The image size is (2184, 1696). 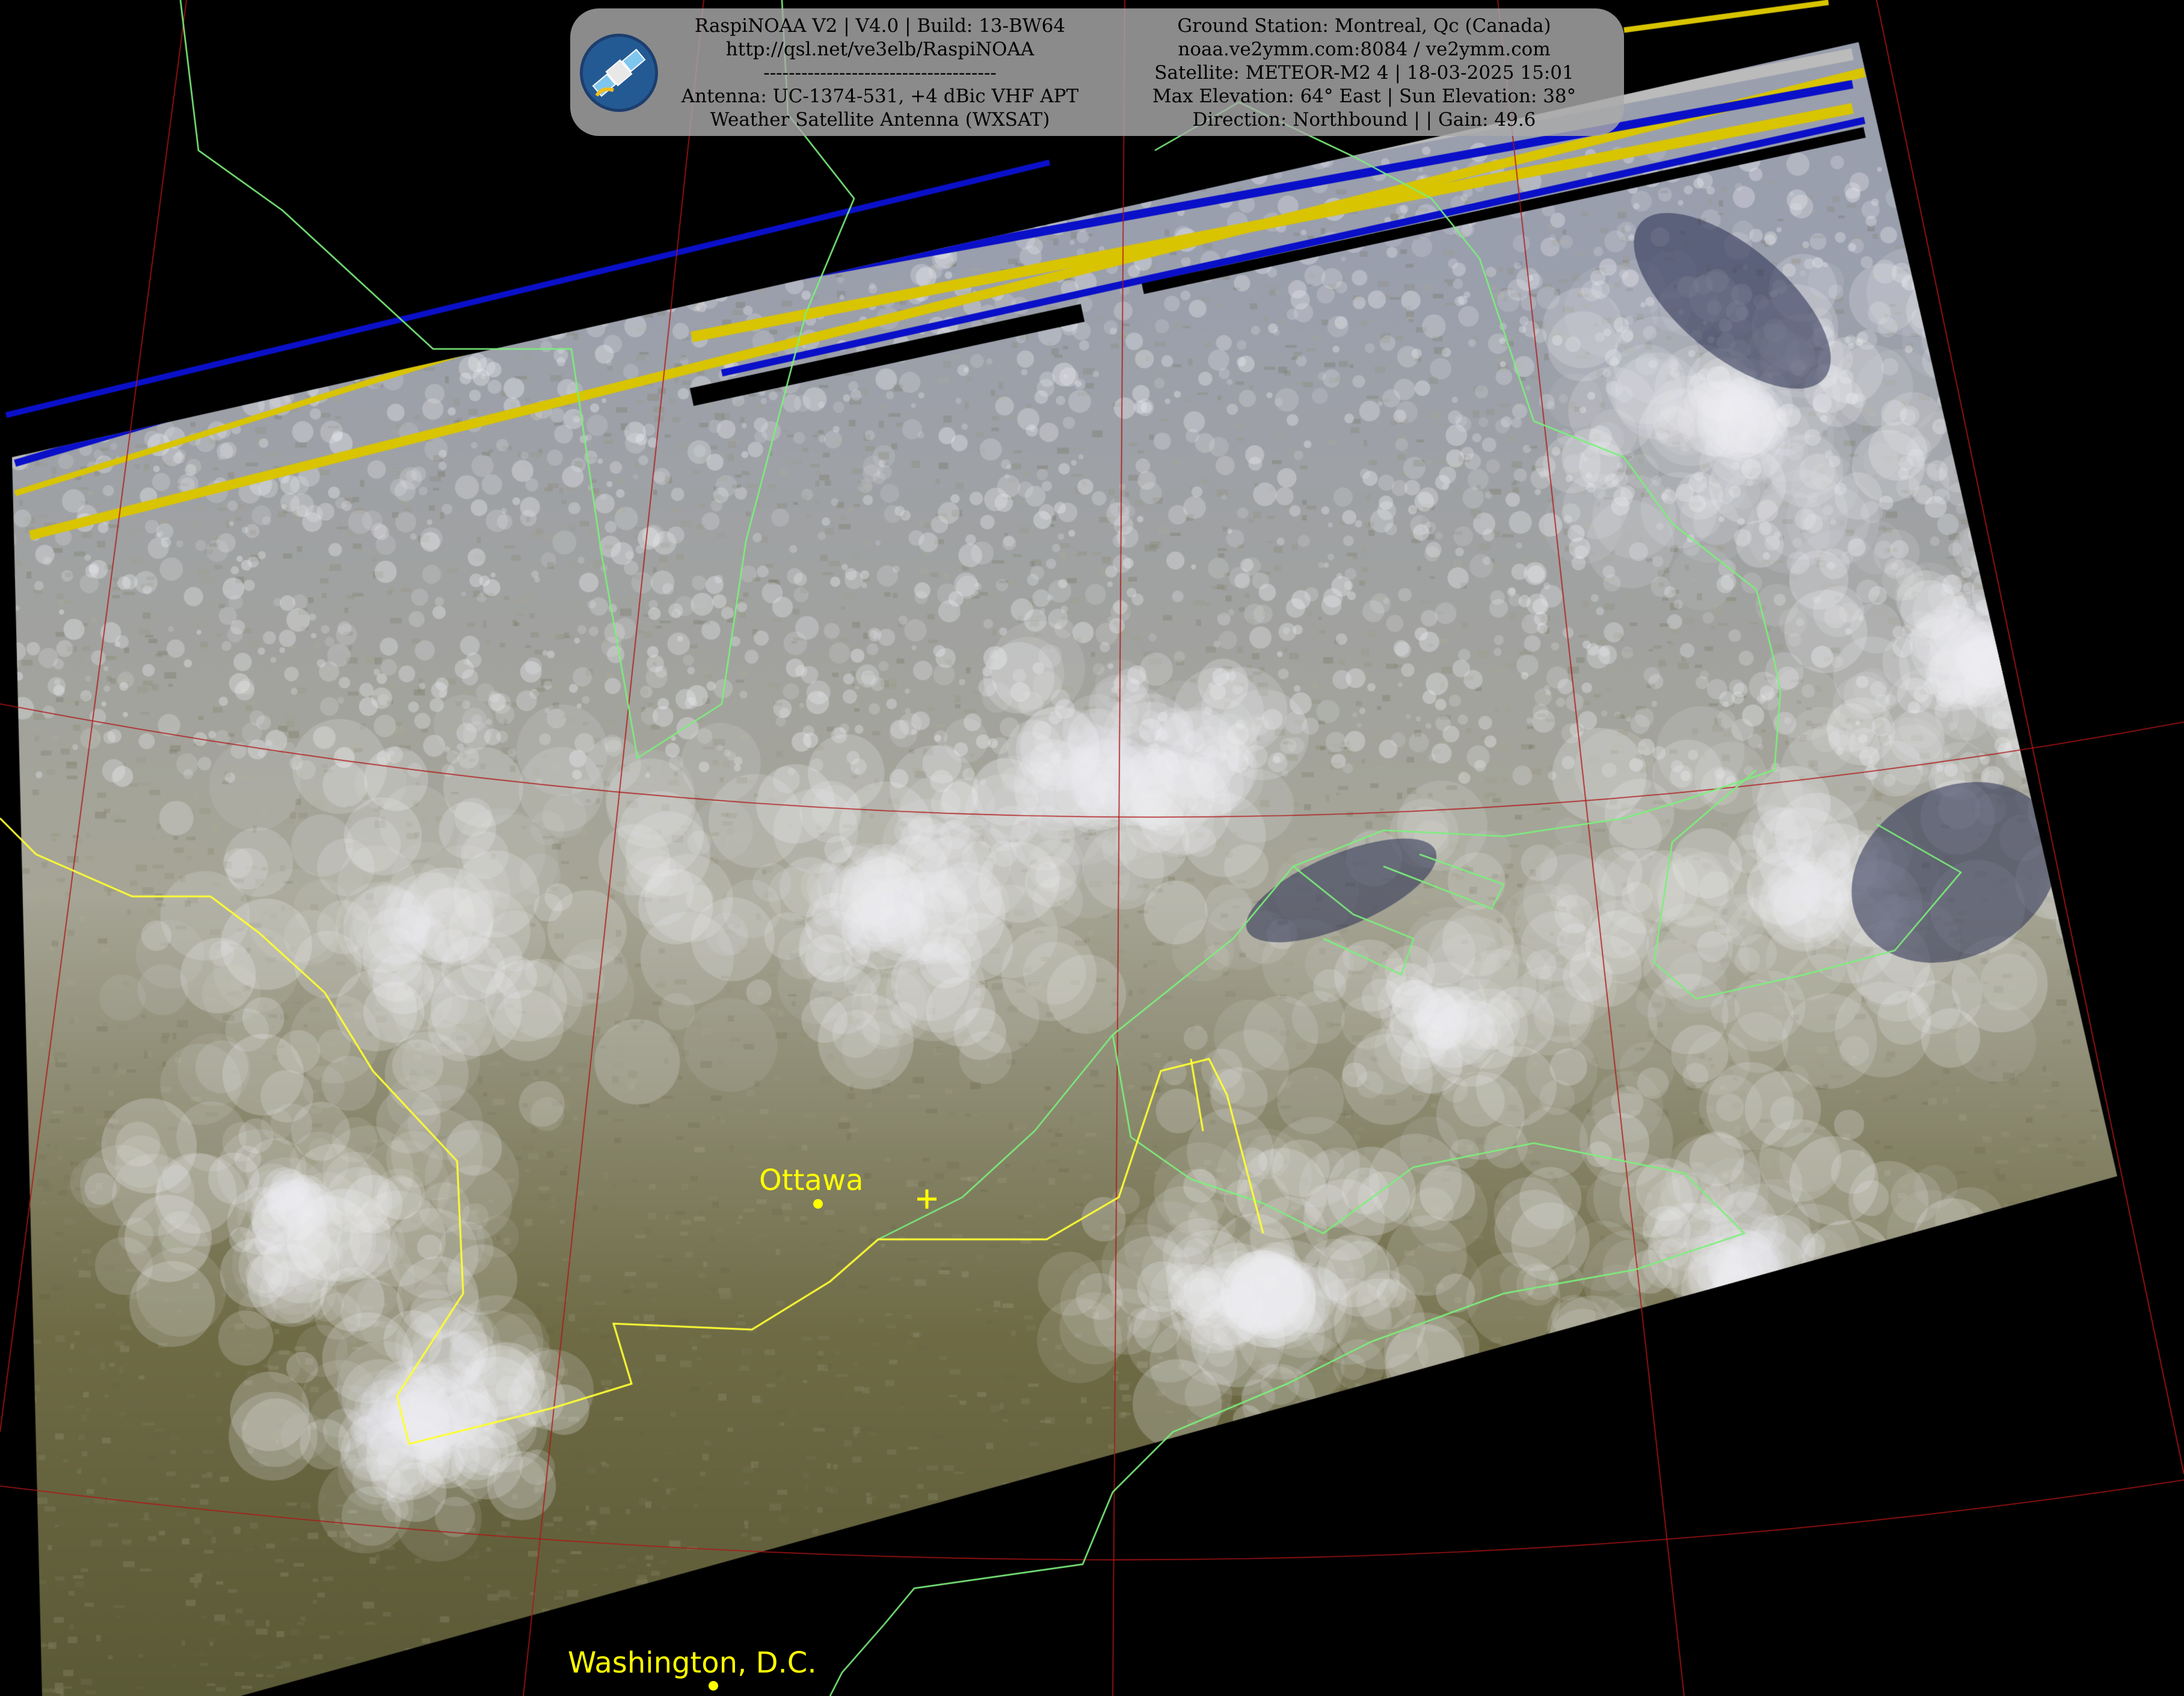 I want to click on city-dot-ottawa, so click(x=818, y=1204).